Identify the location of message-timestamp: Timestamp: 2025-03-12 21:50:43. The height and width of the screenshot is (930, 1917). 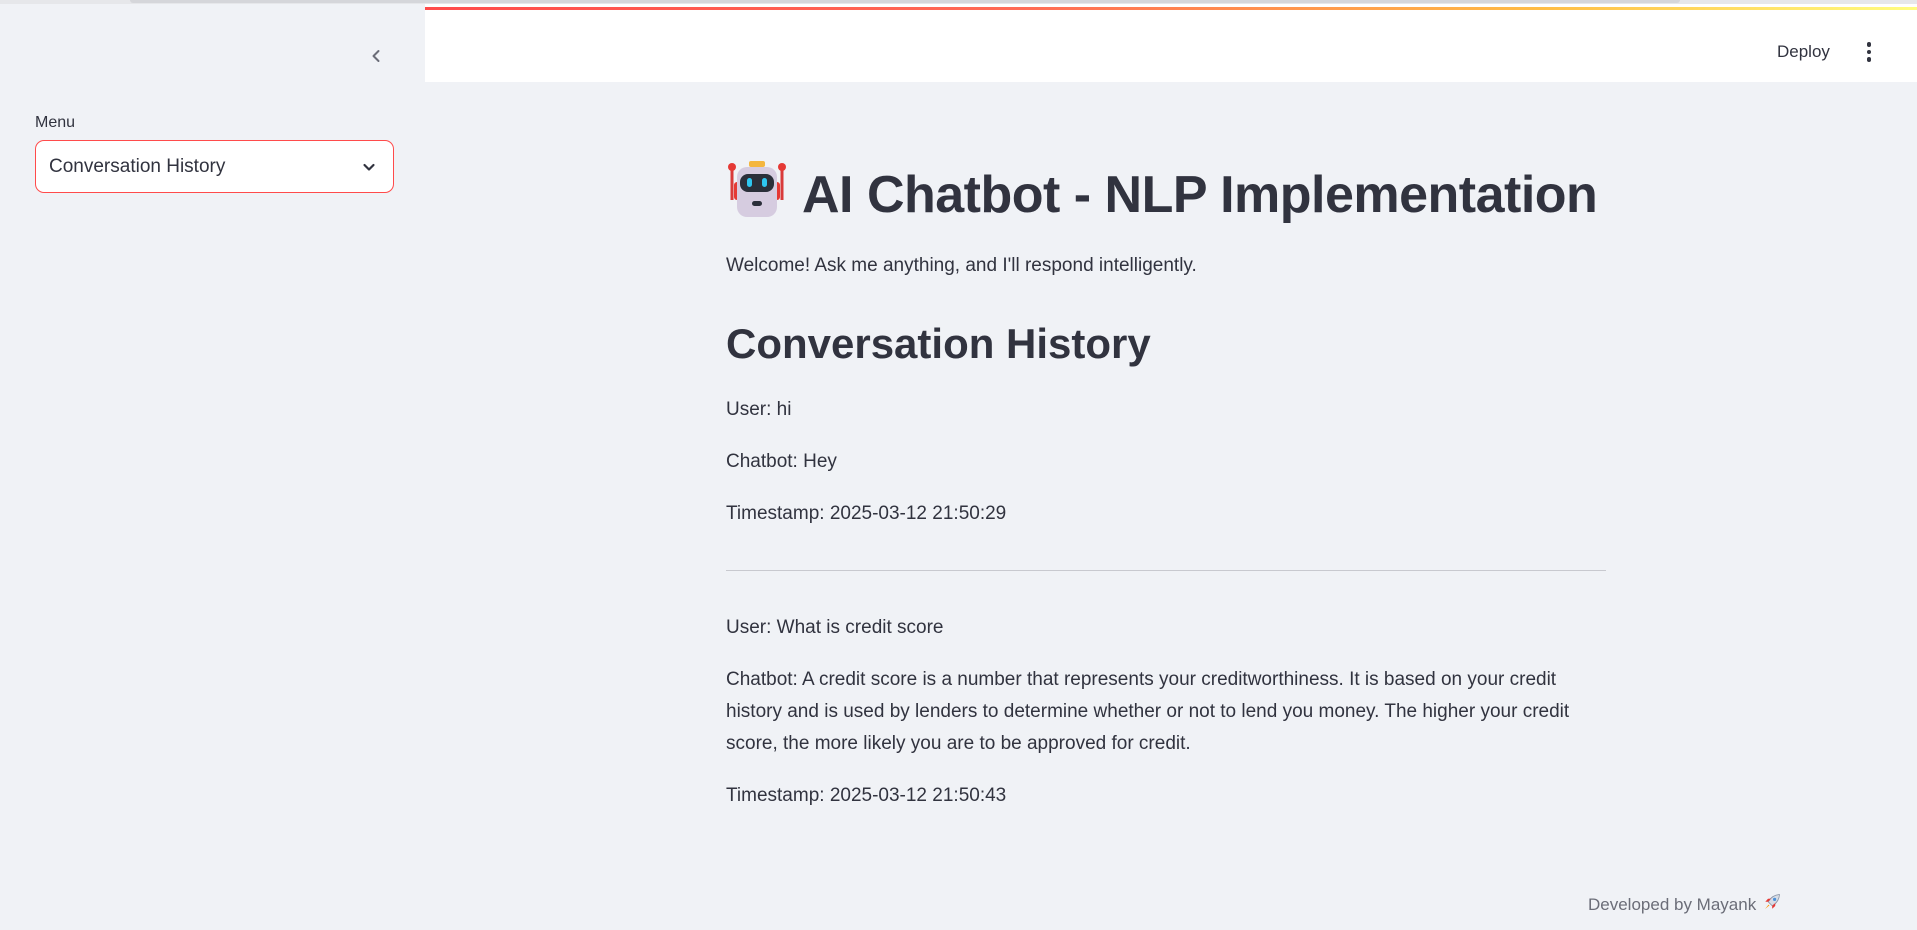
(866, 795).